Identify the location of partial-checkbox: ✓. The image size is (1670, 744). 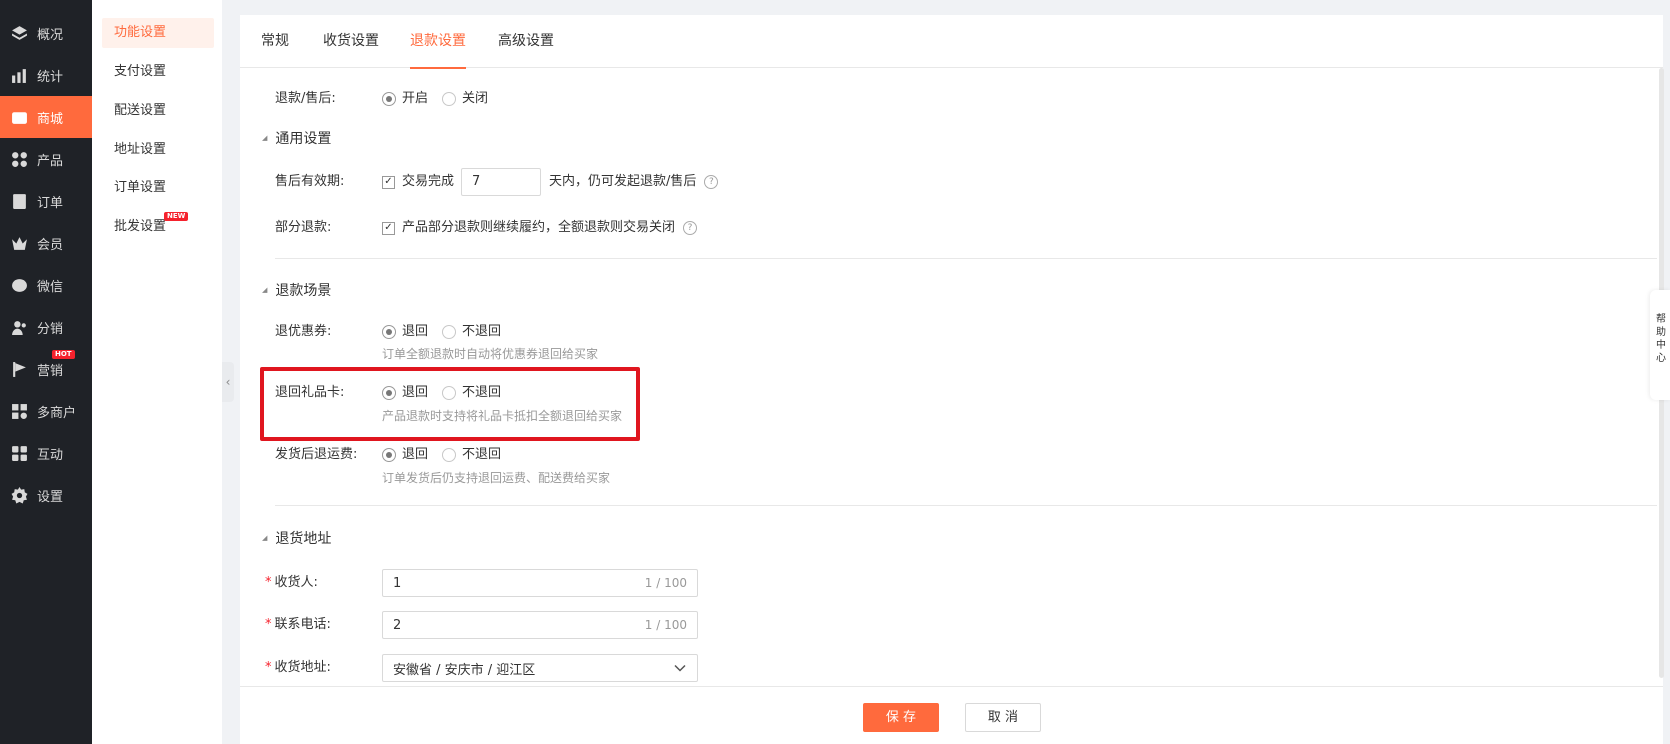
(388, 228).